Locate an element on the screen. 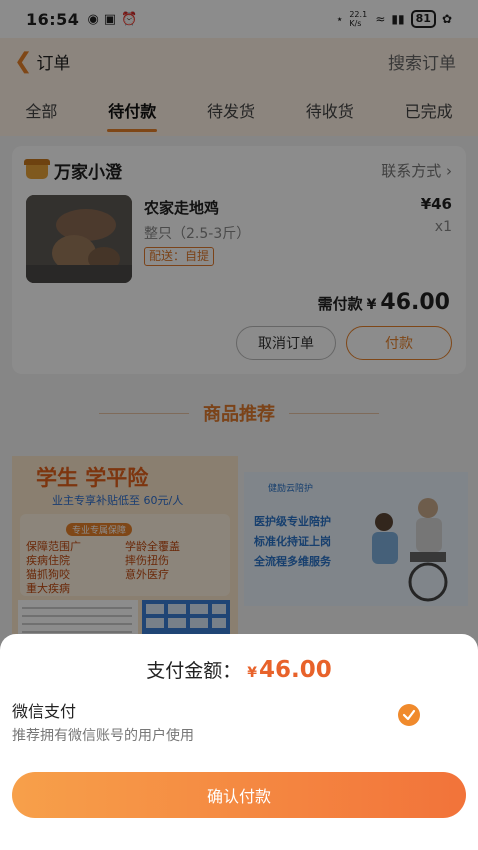  confirm-payment-button: 确认付款 is located at coordinates (239, 795).